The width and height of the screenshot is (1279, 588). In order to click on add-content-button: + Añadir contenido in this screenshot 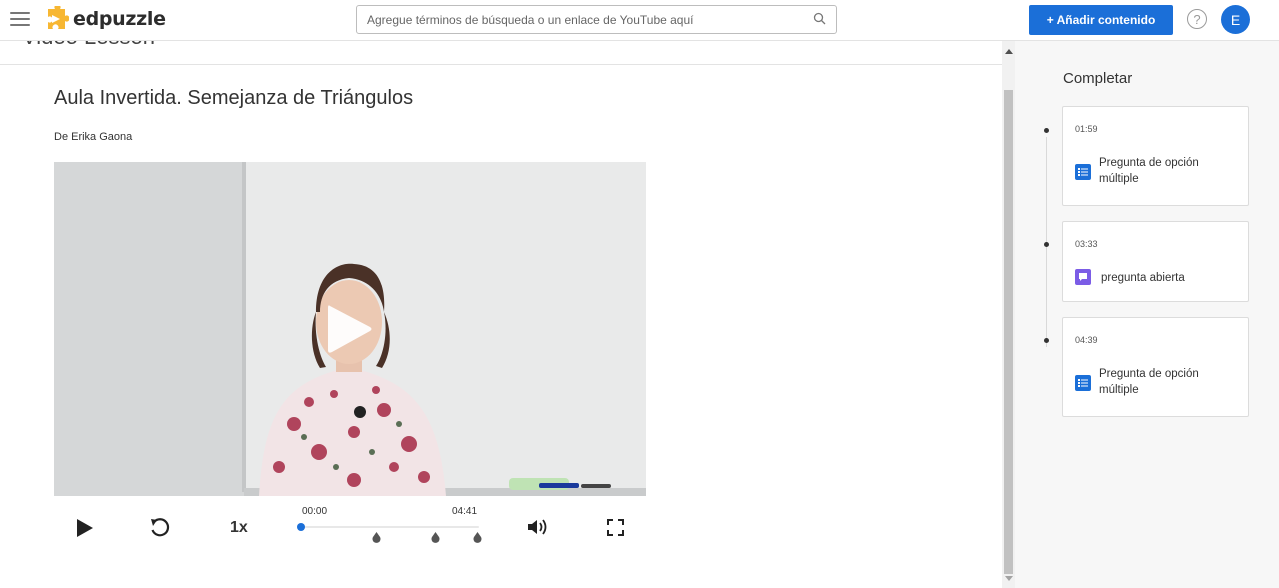, I will do `click(1101, 20)`.